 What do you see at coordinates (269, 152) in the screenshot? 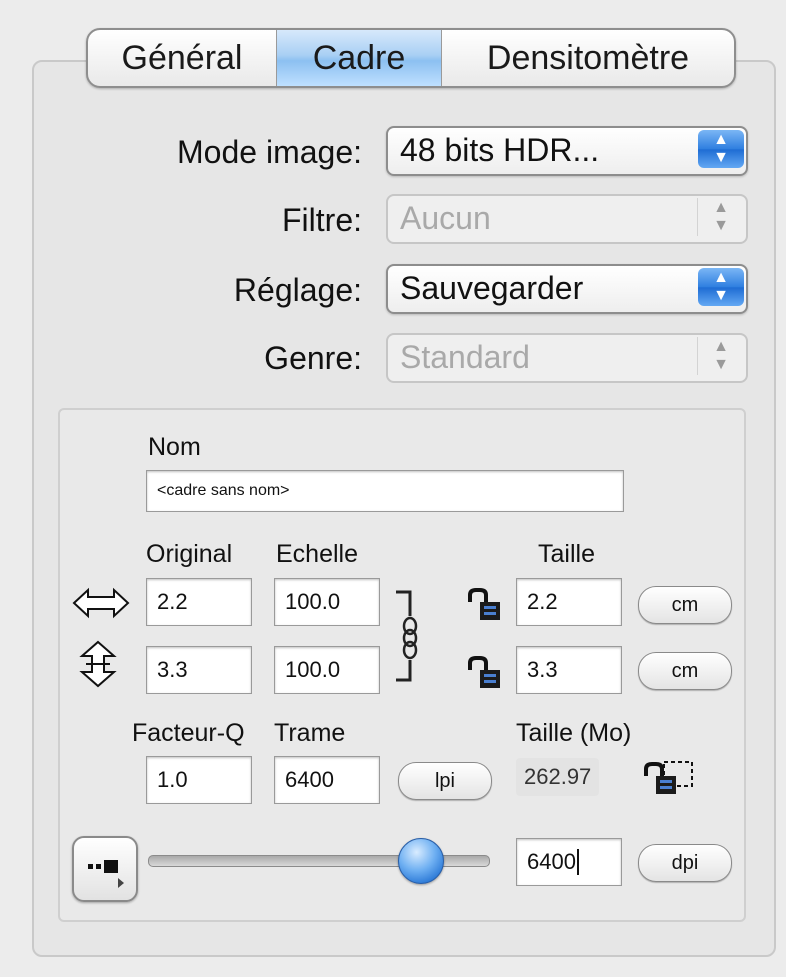
I see `mode-image-label: Mode image:` at bounding box center [269, 152].